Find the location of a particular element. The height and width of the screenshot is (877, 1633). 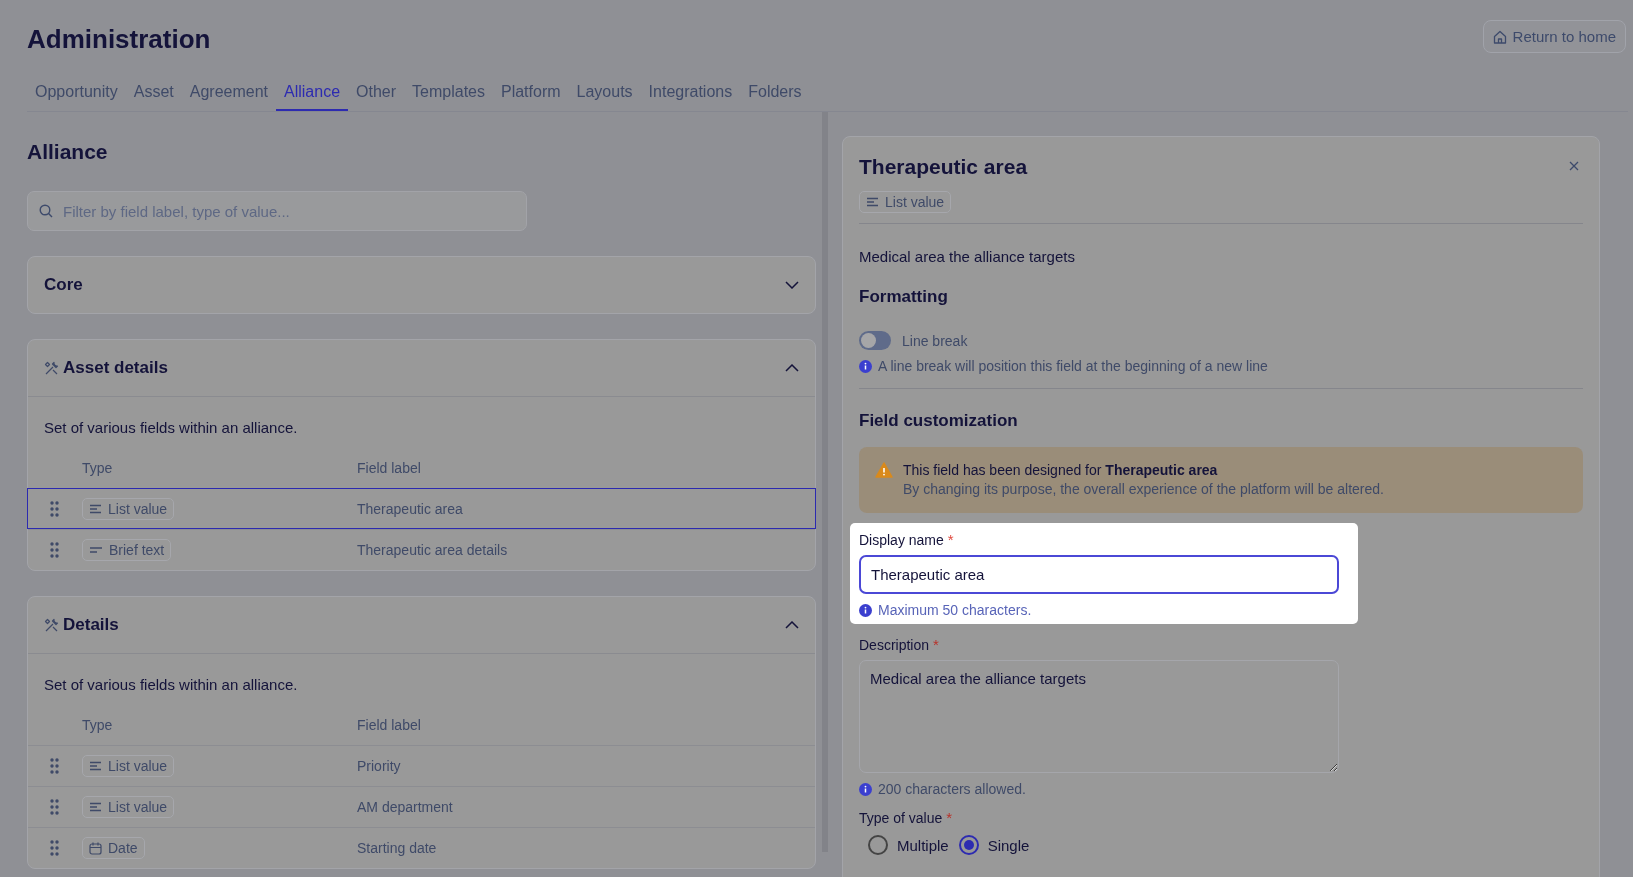

radio-option: Multiple is located at coordinates (908, 845).